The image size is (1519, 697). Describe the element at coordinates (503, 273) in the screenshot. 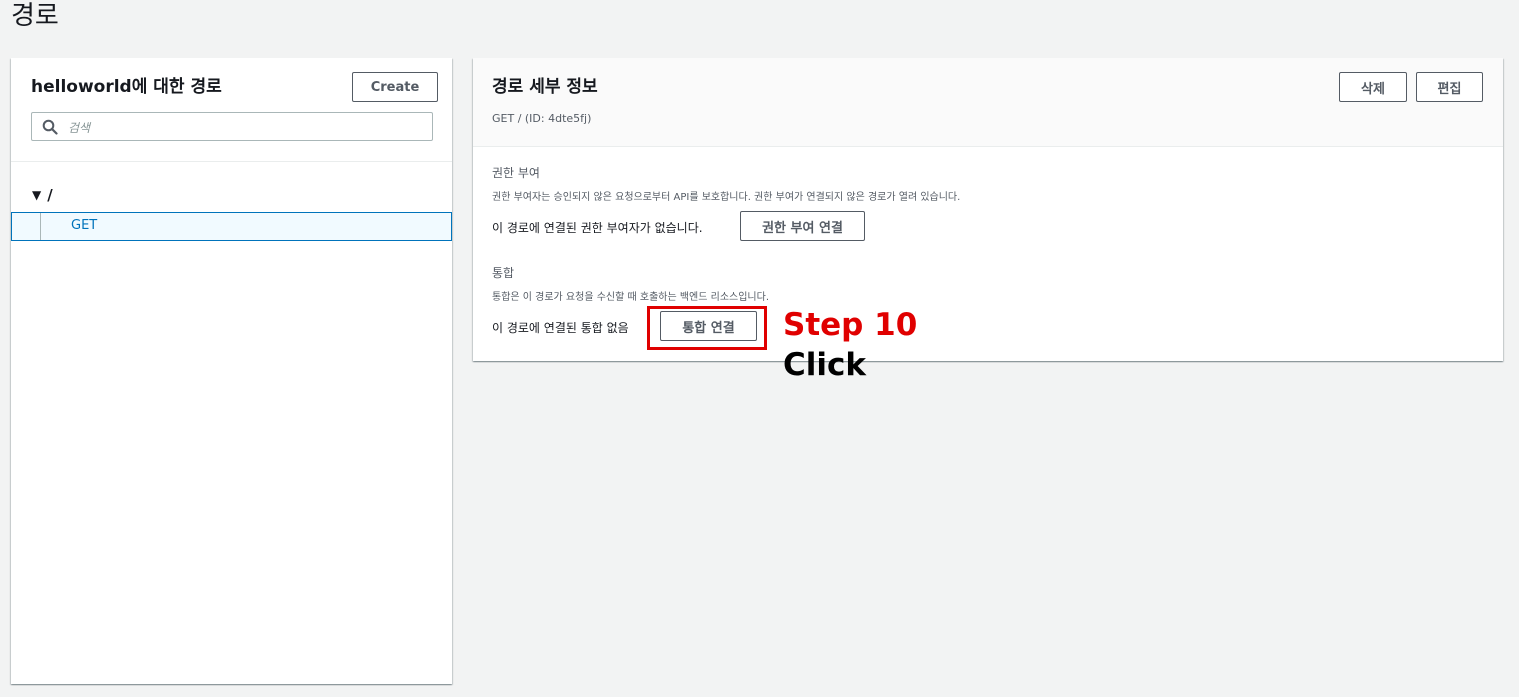

I see `integration-label: 통합` at that location.